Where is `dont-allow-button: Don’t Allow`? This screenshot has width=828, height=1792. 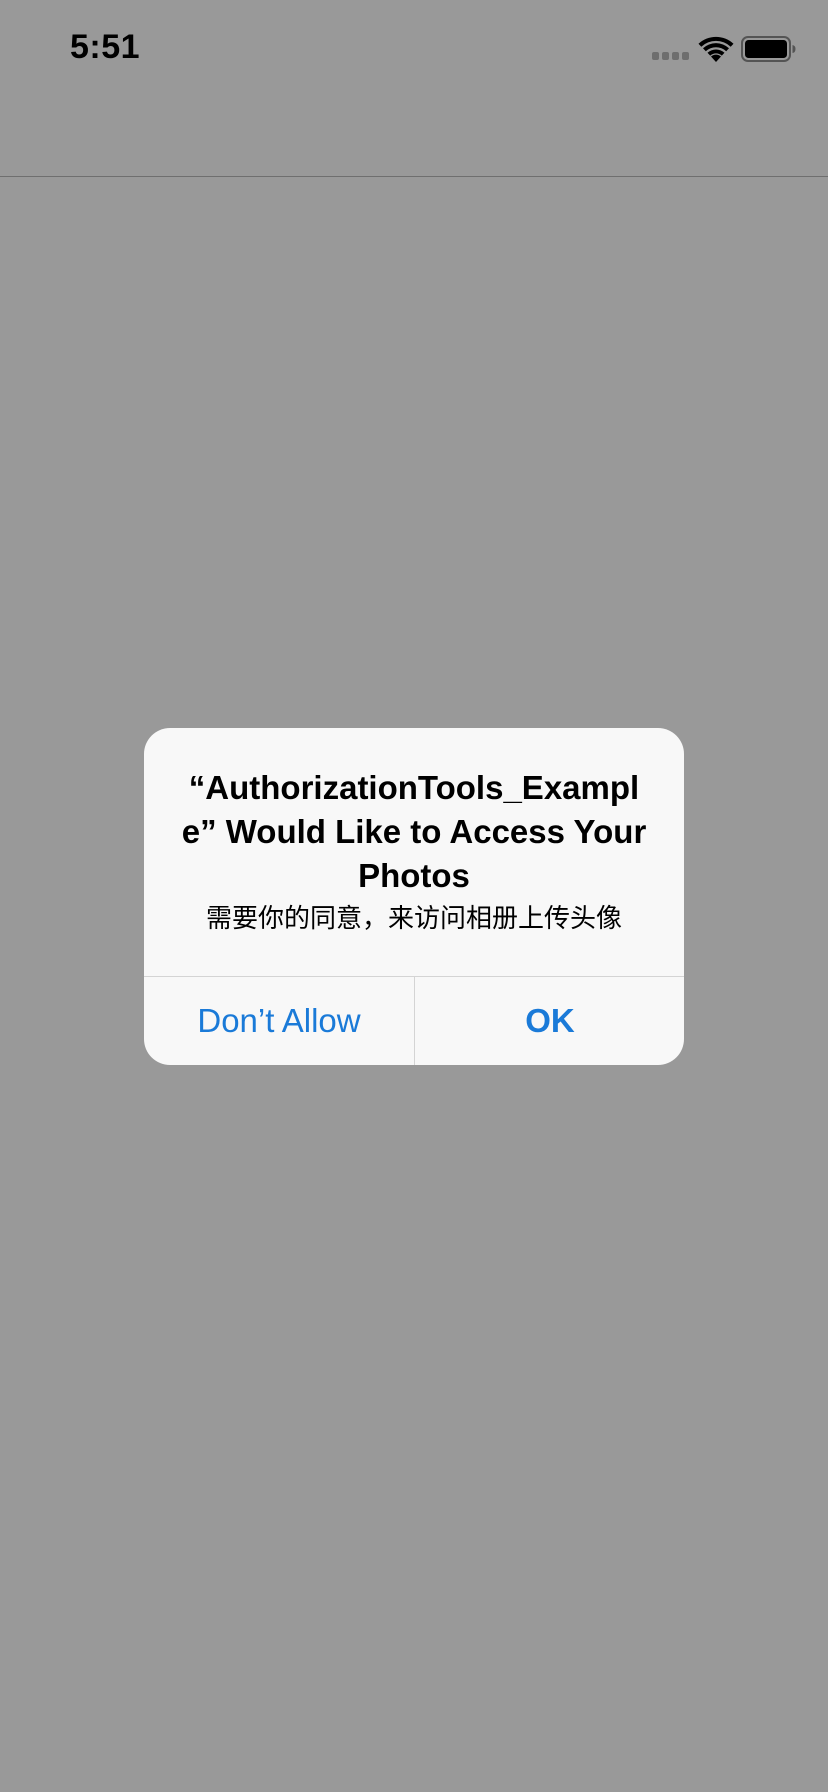
dont-allow-button: Don’t Allow is located at coordinates (279, 1021).